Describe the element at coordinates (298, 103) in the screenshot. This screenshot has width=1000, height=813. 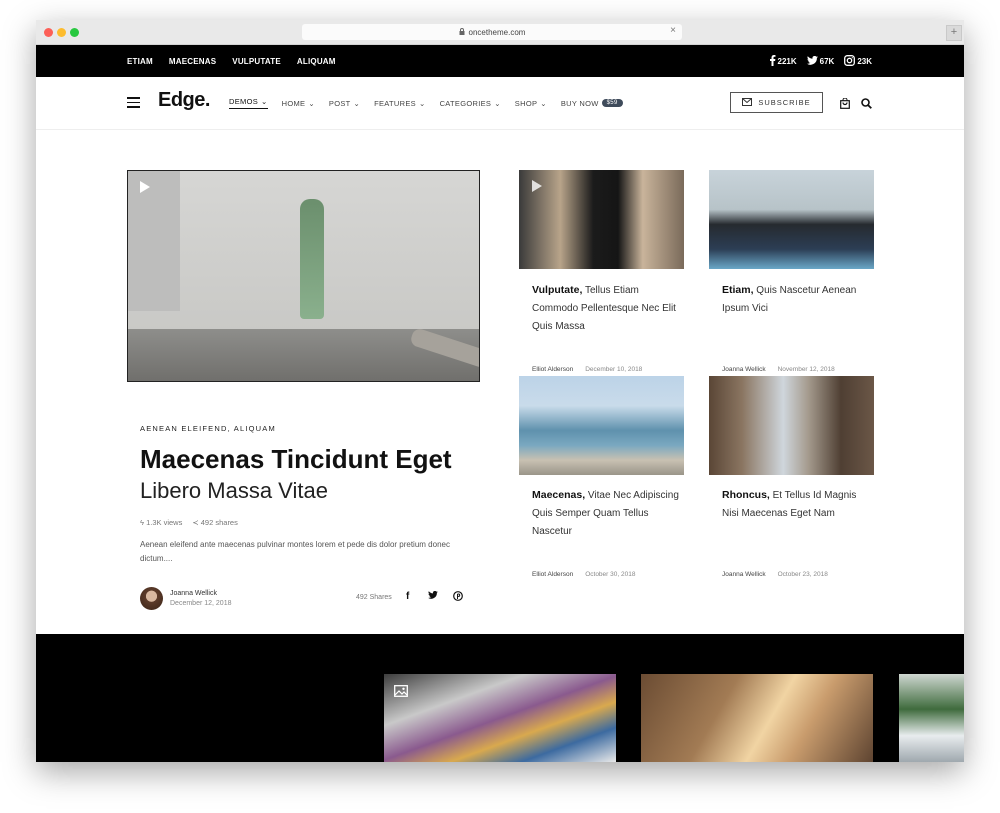
I see `nav-item-home: HOME ⌄` at that location.